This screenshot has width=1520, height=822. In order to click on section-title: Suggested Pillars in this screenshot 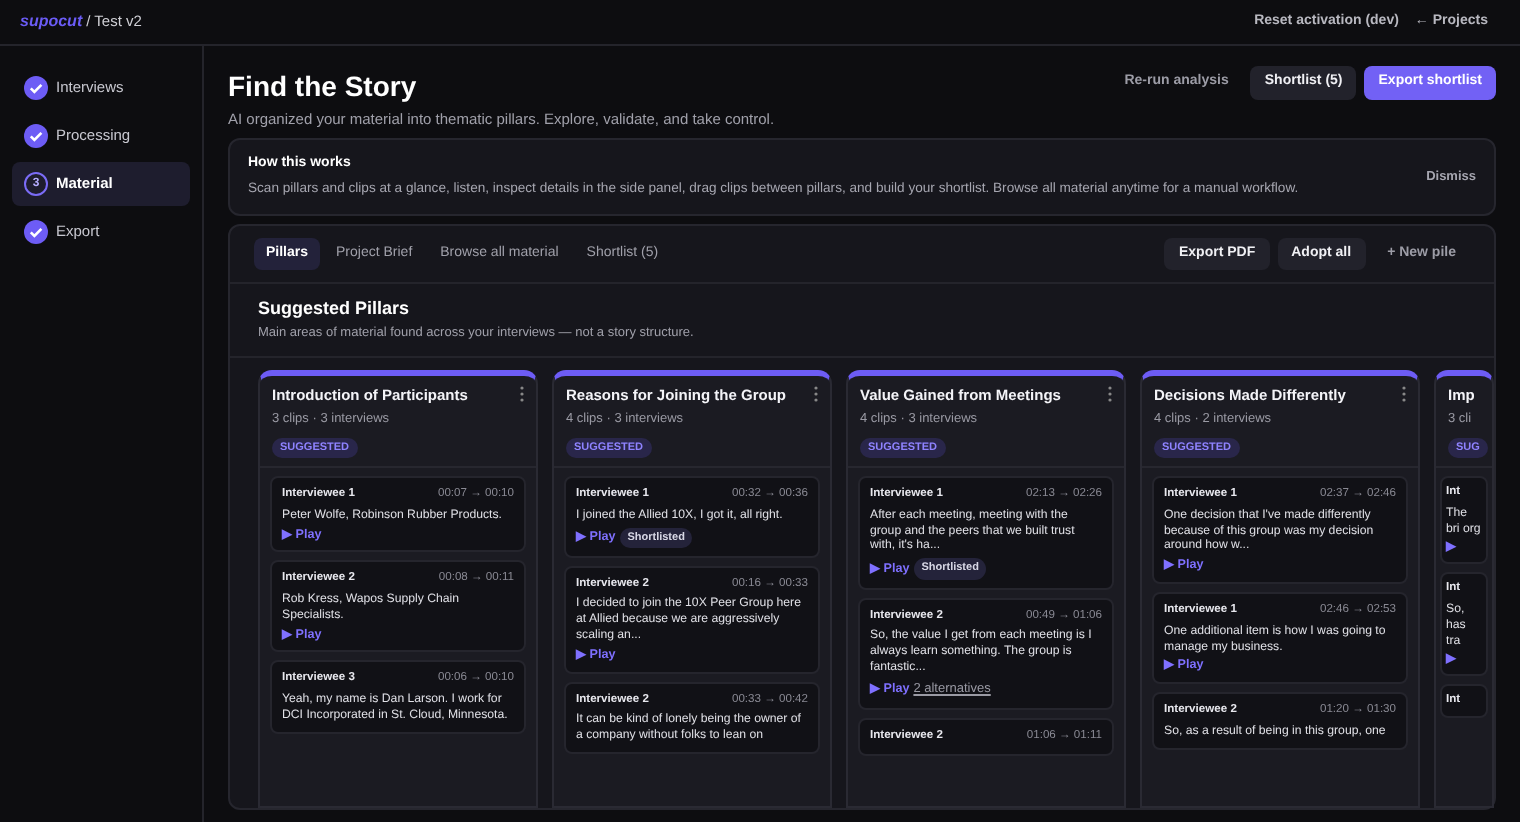, I will do `click(335, 309)`.